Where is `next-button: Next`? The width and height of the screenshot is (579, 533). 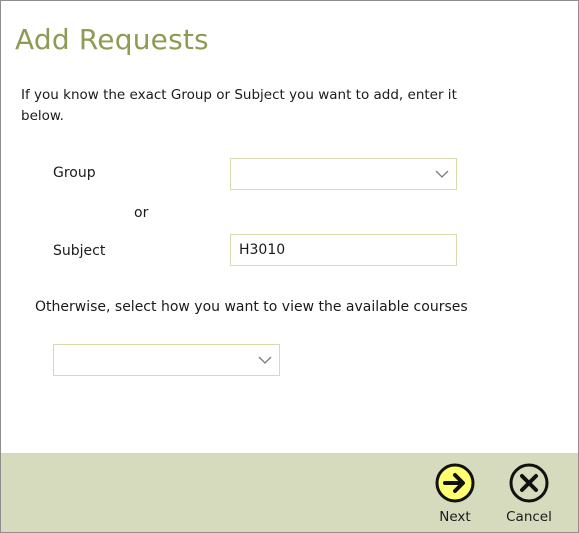
next-button: Next is located at coordinates (455, 496).